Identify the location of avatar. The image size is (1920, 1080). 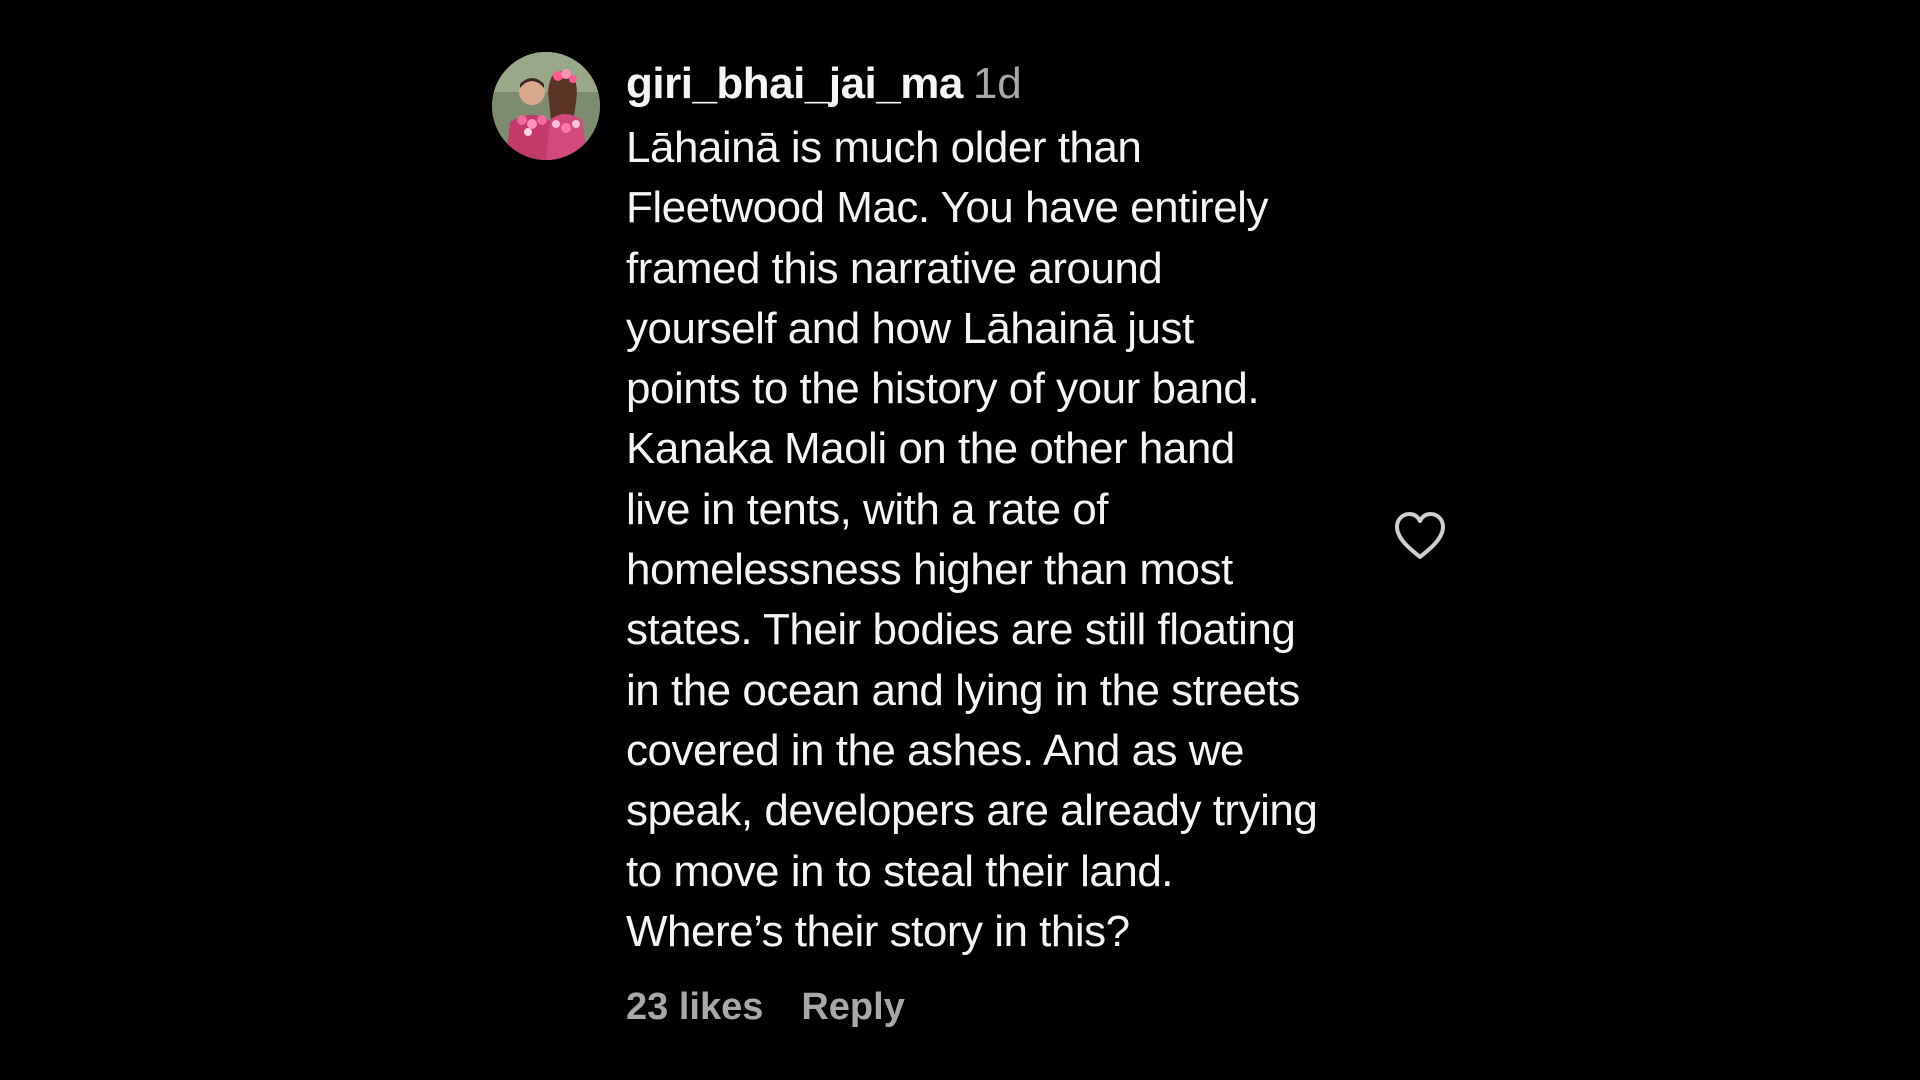
(546, 106).